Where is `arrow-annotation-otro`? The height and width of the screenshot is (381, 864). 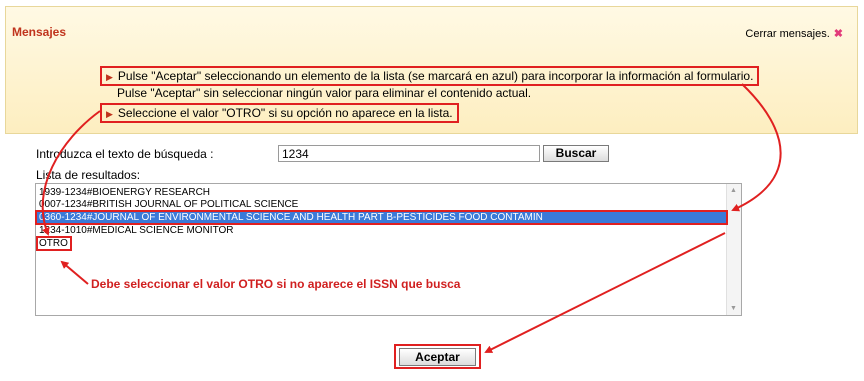
arrow-annotation-otro is located at coordinates (74, 272).